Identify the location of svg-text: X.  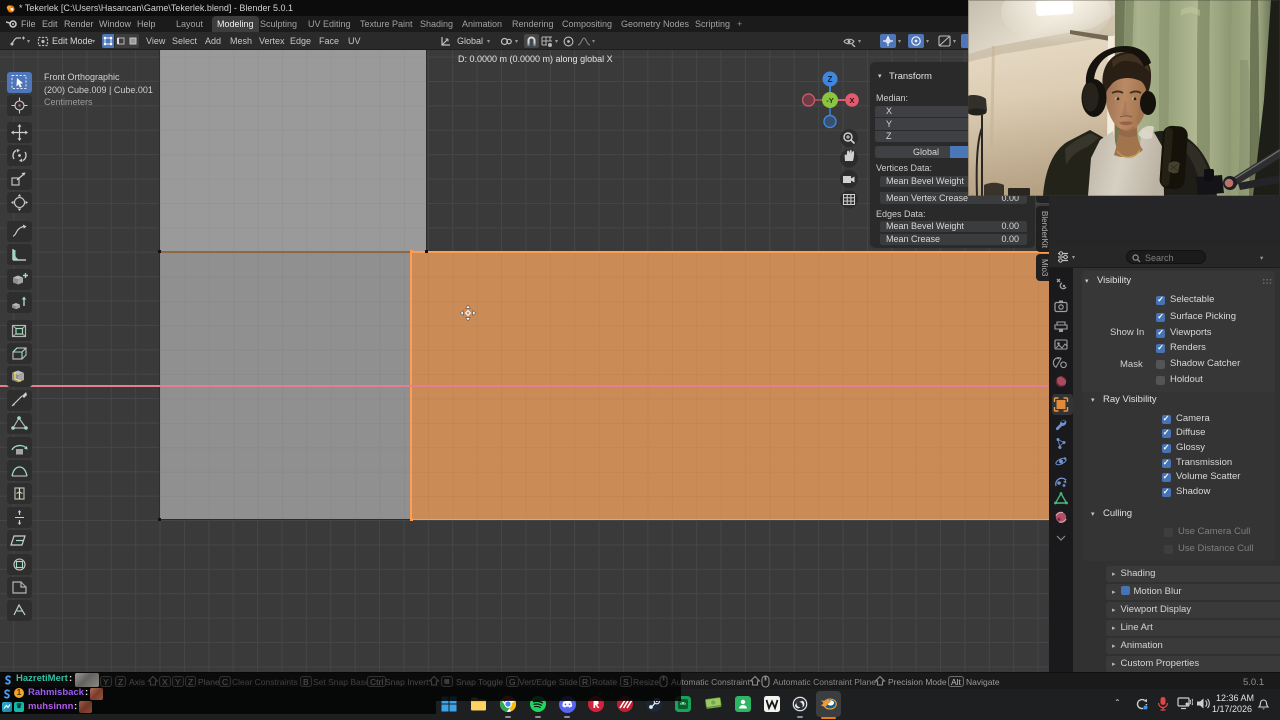
(851, 100).